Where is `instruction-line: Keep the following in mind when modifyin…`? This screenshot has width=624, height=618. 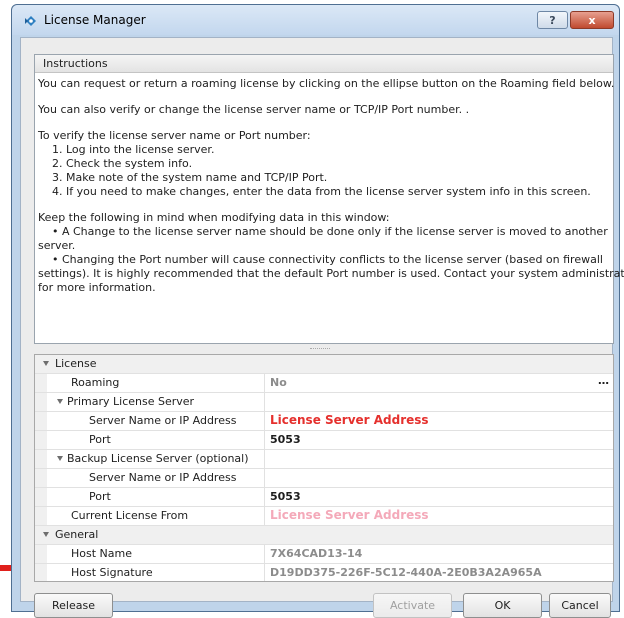 instruction-line: Keep the following in mind when modifyin… is located at coordinates (214, 217).